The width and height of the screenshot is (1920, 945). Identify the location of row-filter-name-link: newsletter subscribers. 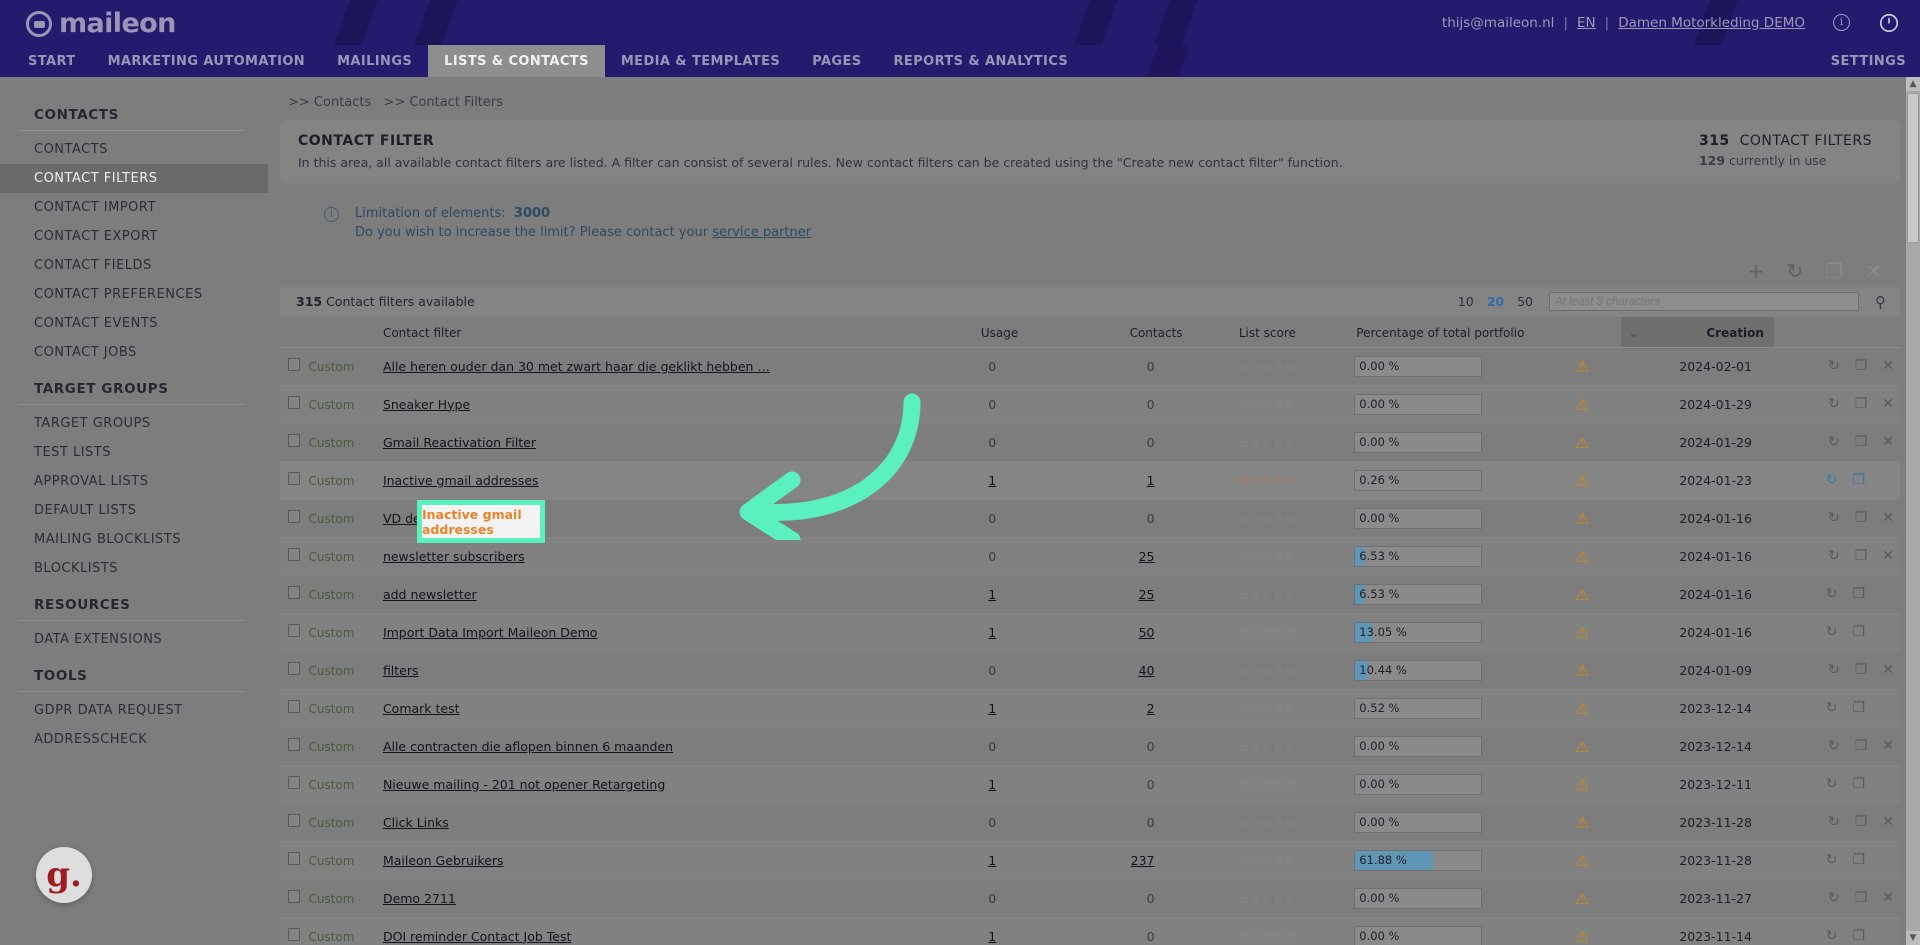
(454, 556).